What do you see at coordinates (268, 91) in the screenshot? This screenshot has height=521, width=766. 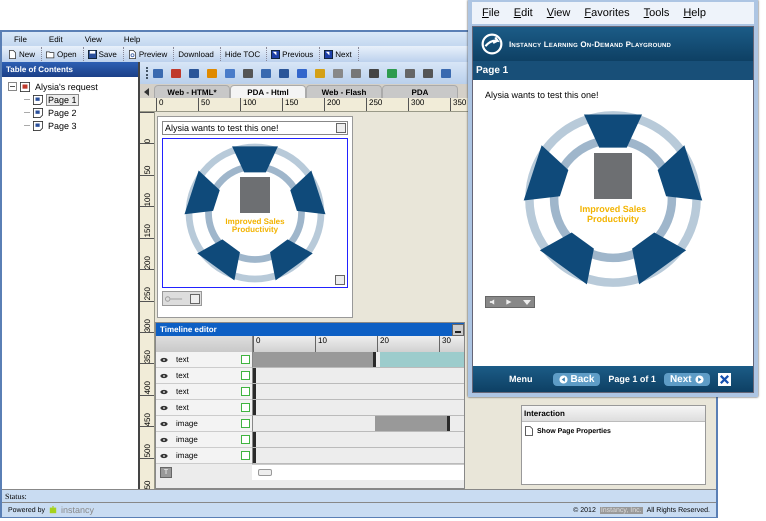 I see `tab: PDA - Html` at bounding box center [268, 91].